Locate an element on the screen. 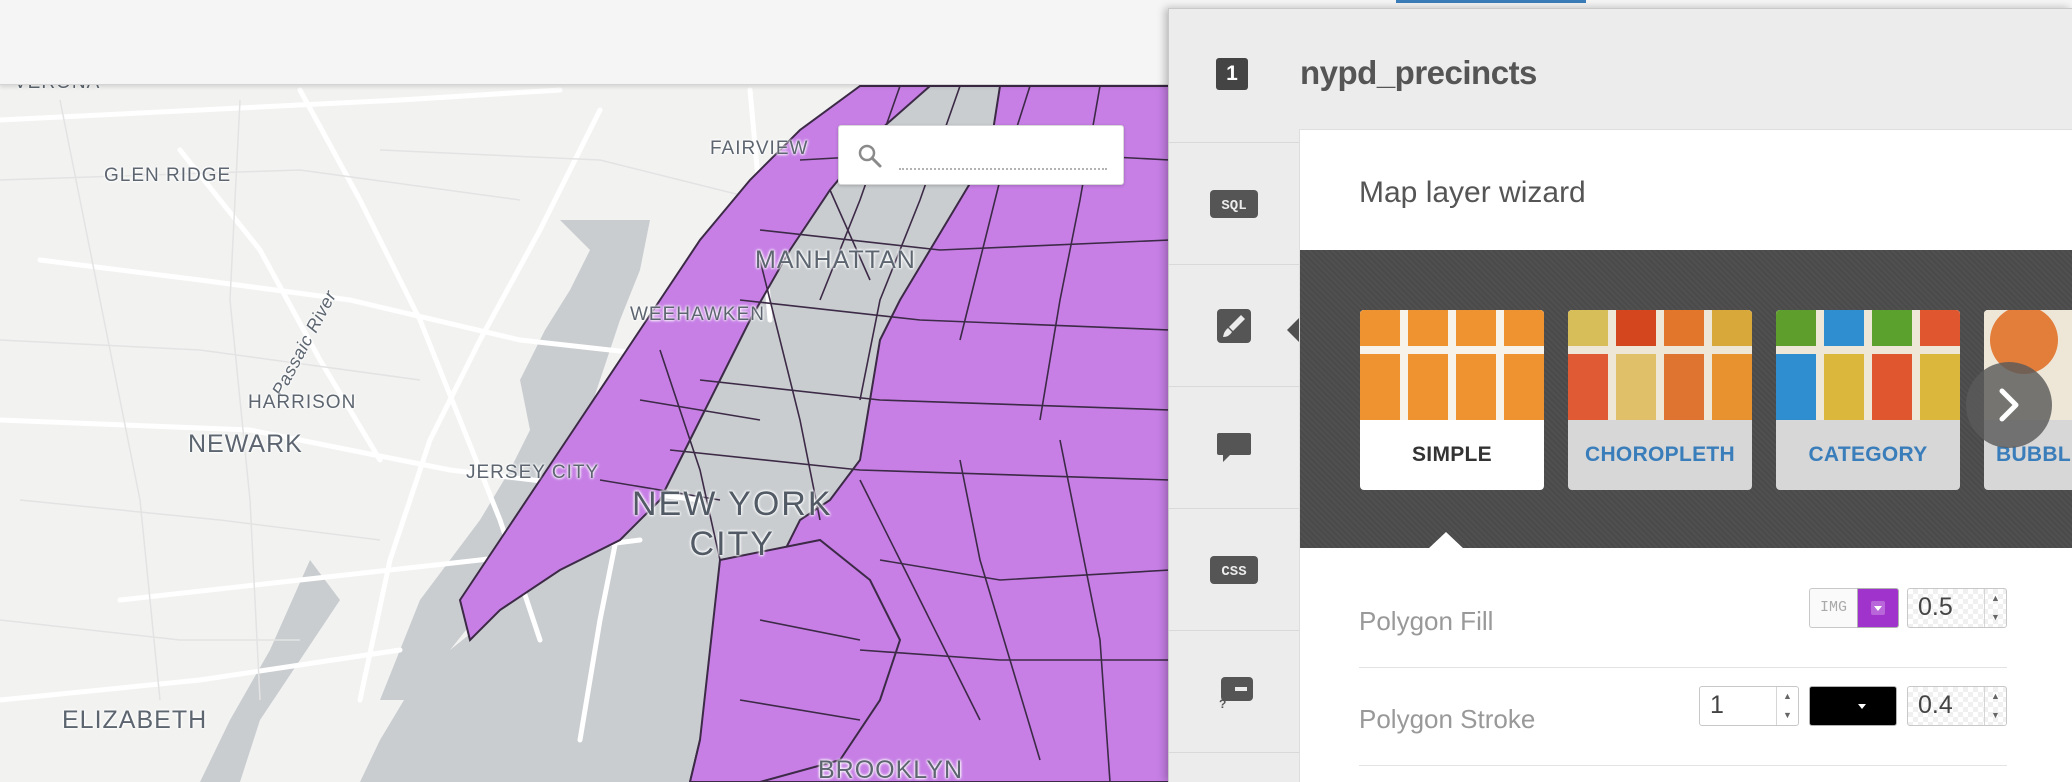 The width and height of the screenshot is (2072, 782). viz-label-category: CATEGORY is located at coordinates (1868, 454).